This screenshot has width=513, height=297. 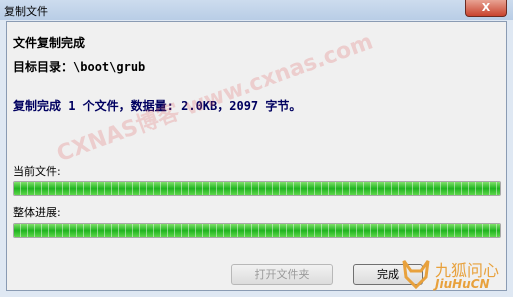 I want to click on current-file-progress-bar, so click(x=257, y=188).